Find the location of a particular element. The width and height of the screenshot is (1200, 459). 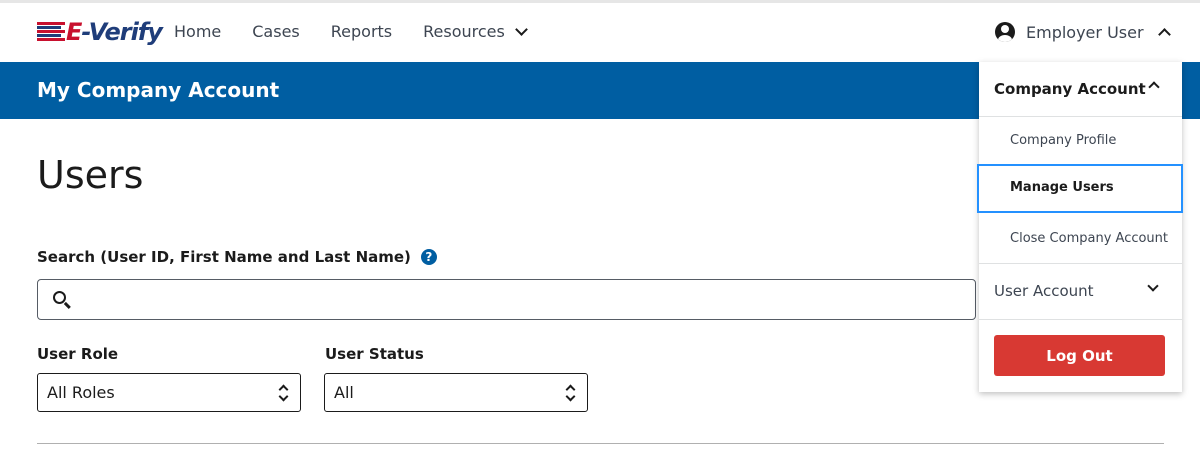

nav-cases: Cases is located at coordinates (276, 31).